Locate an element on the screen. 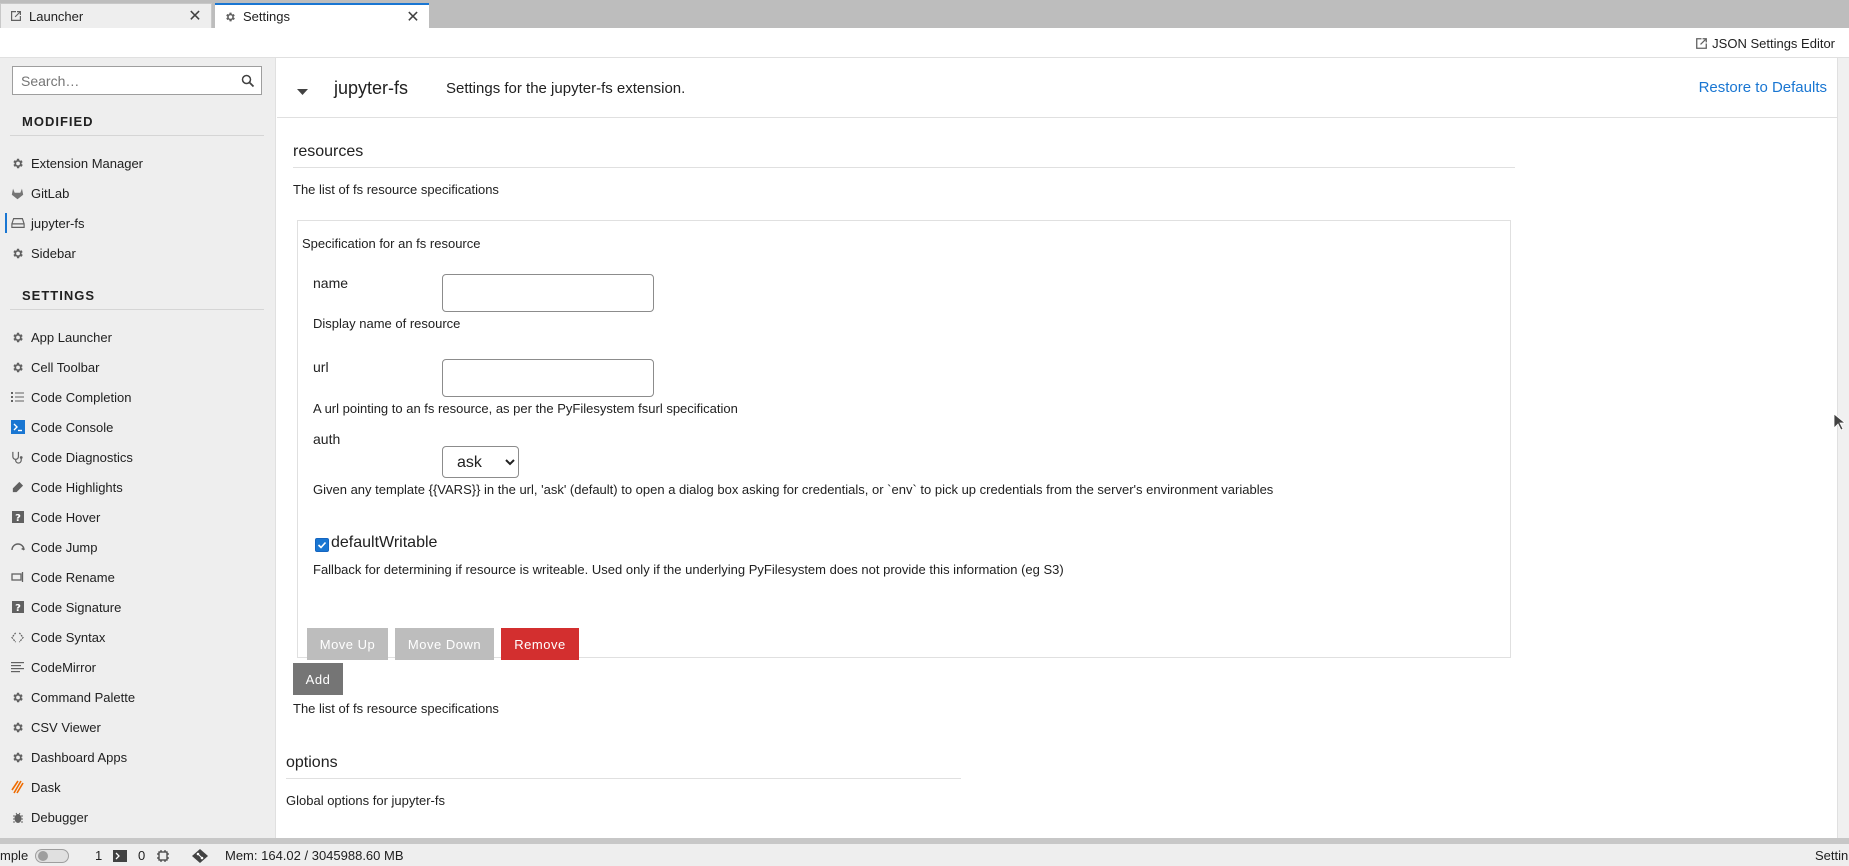  add-button: Add is located at coordinates (318, 679).